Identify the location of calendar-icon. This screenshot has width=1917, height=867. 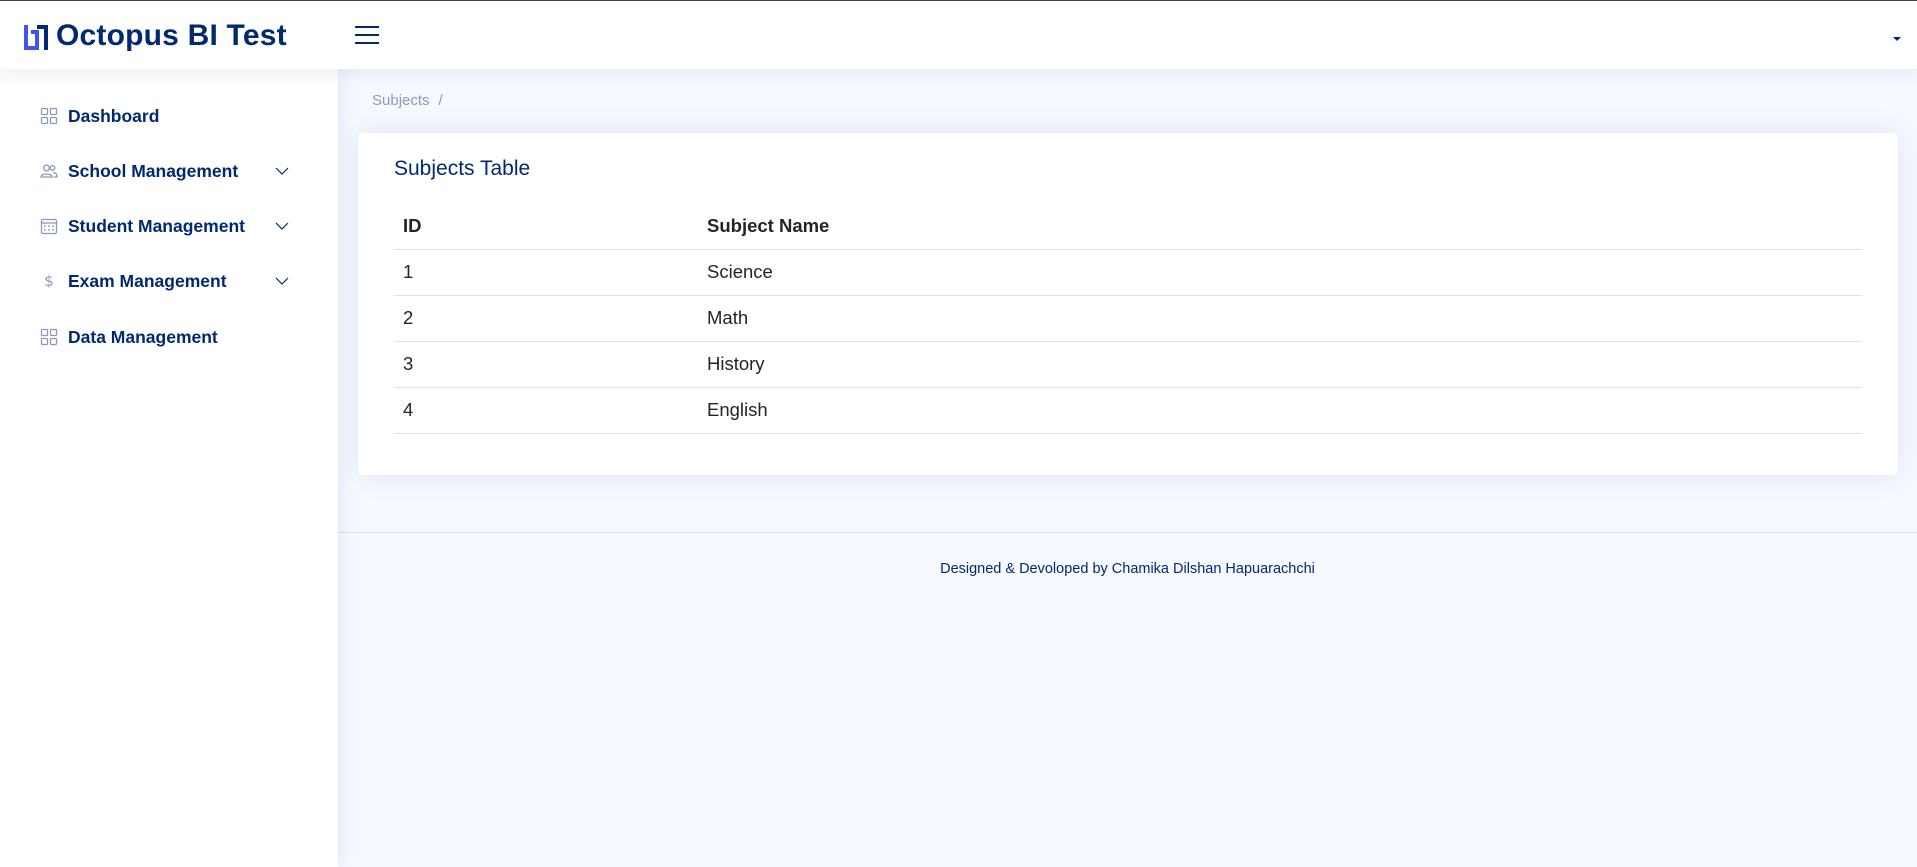
(49, 226).